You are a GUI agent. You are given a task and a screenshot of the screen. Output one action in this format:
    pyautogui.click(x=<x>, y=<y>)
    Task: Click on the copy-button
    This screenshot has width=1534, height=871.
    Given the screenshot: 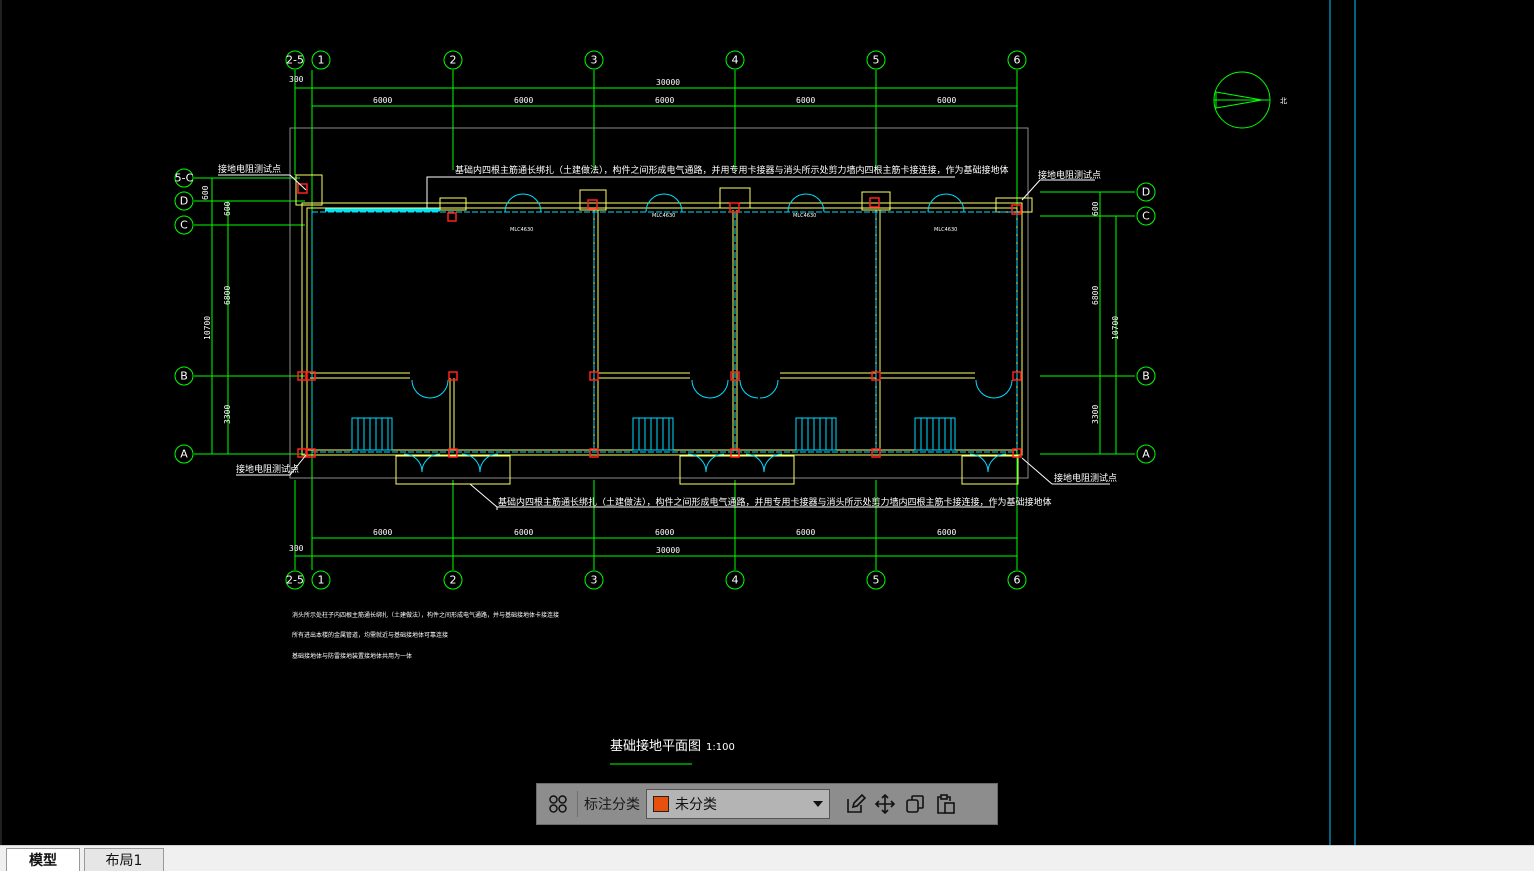 What is the action you would take?
    pyautogui.click(x=915, y=804)
    